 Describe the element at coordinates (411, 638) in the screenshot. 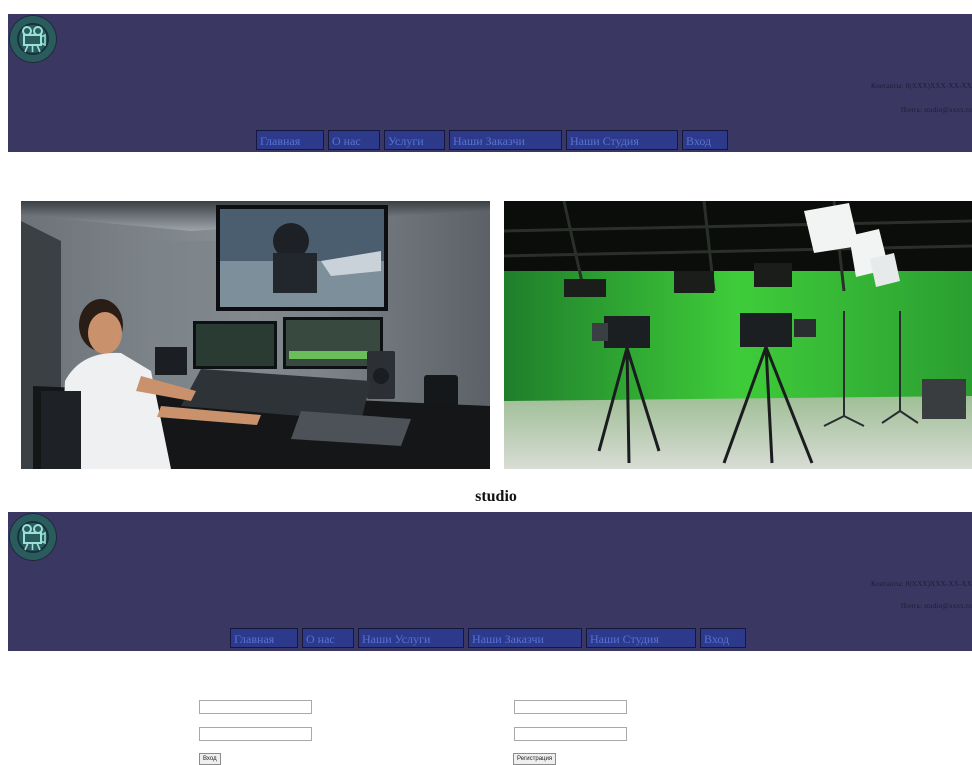

I see `nav-link-services: Наши Услуги` at that location.